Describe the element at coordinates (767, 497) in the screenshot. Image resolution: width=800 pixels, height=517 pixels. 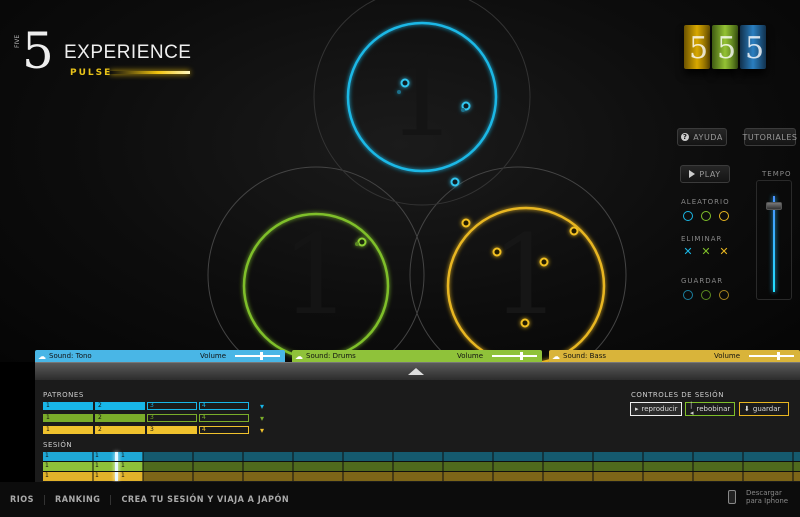
I see `download-iphone-link: Descargar para Iphone` at that location.